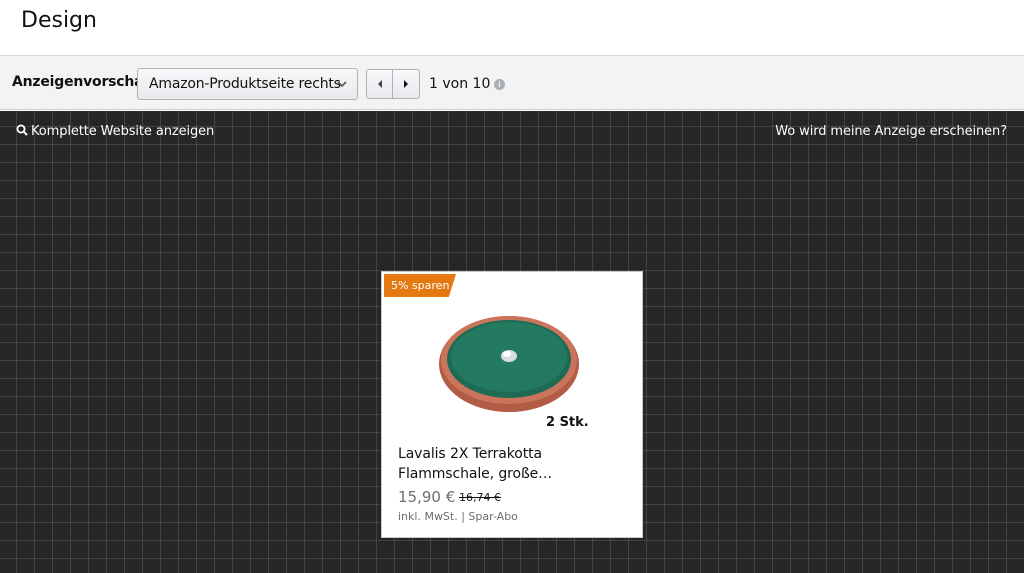 The image size is (1024, 573). Describe the element at coordinates (567, 422) in the screenshot. I see `image-caption: 2 Stk.` at that location.